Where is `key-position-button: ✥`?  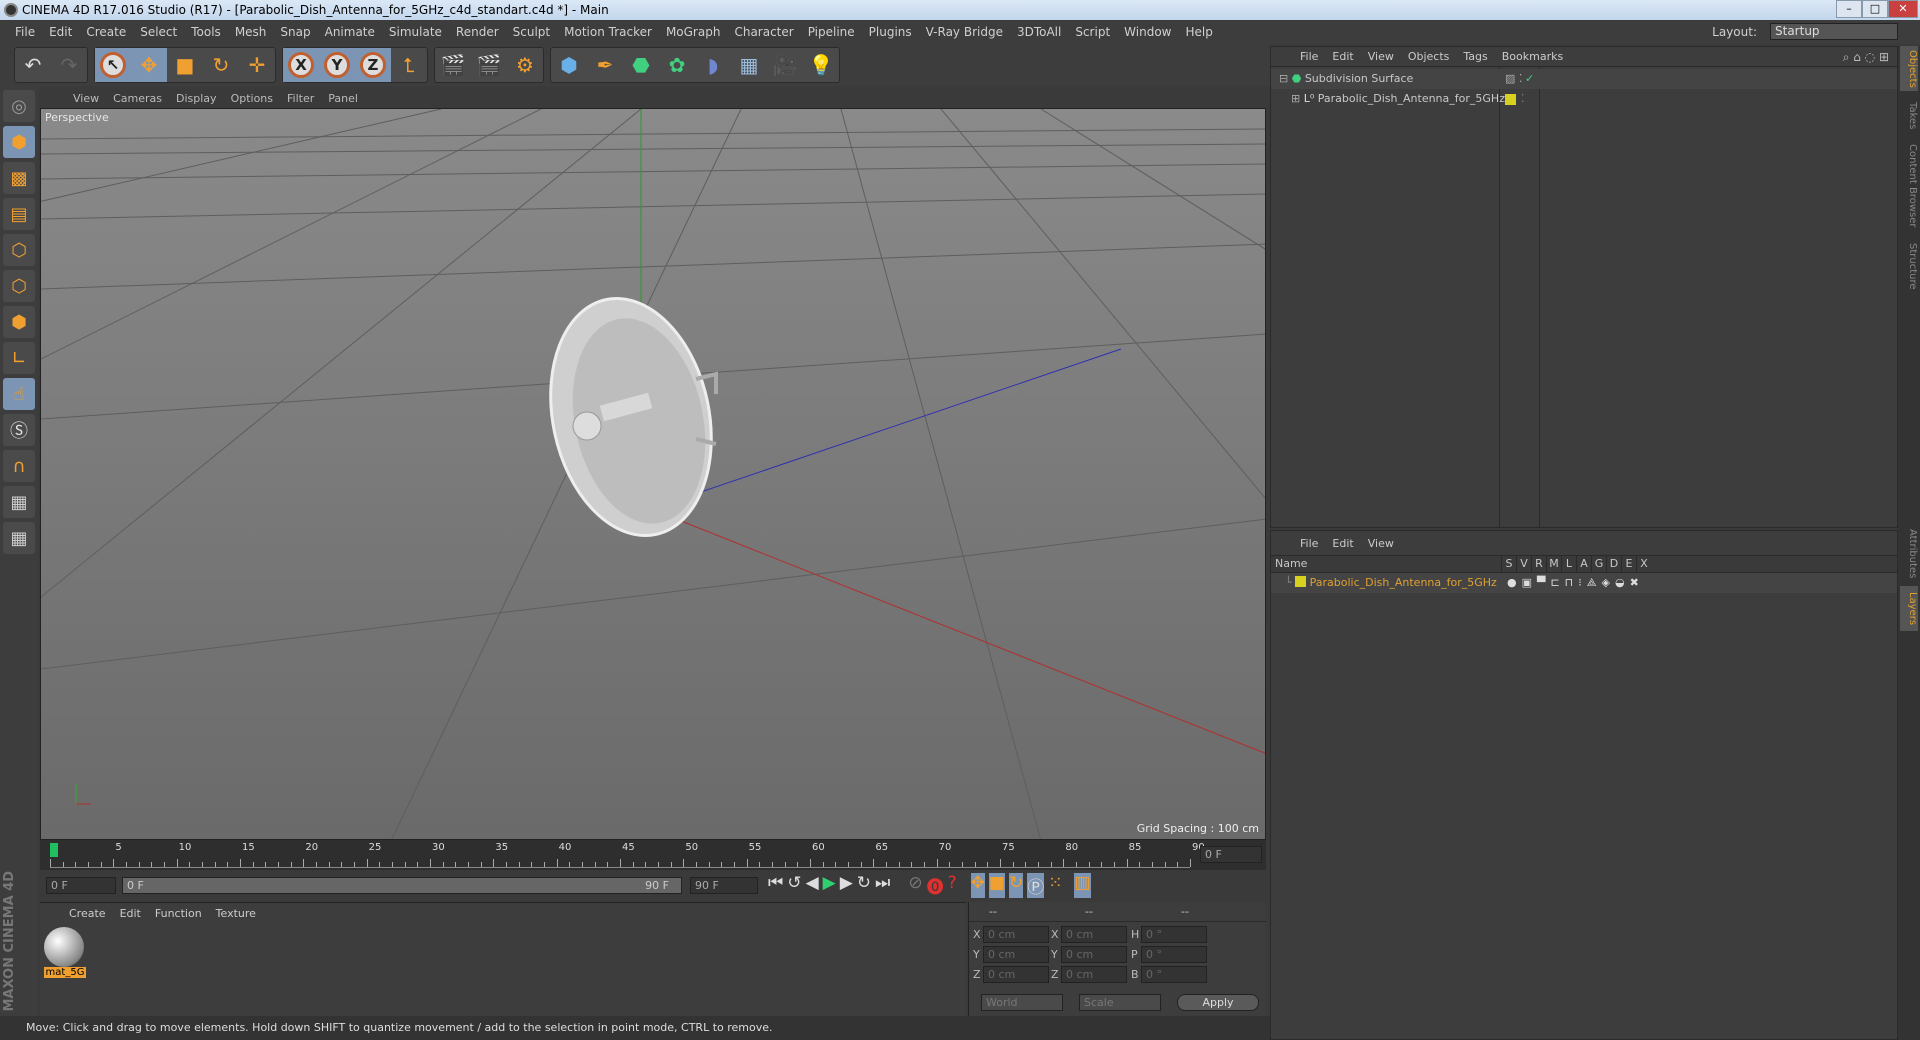
key-position-button: ✥ is located at coordinates (977, 885).